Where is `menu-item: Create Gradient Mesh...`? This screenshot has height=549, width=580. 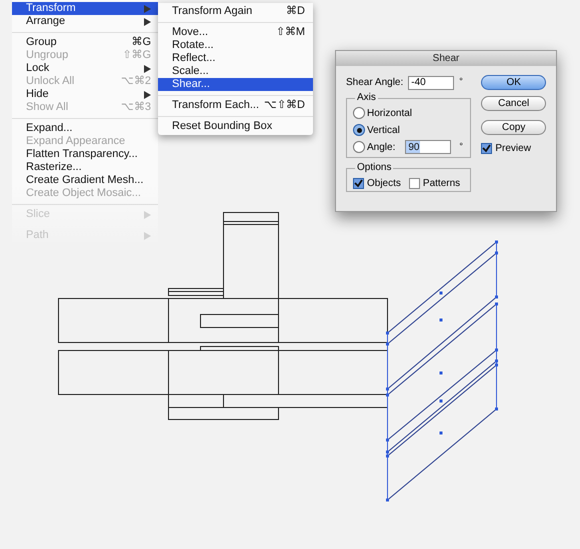 menu-item: Create Gradient Mesh... is located at coordinates (85, 180).